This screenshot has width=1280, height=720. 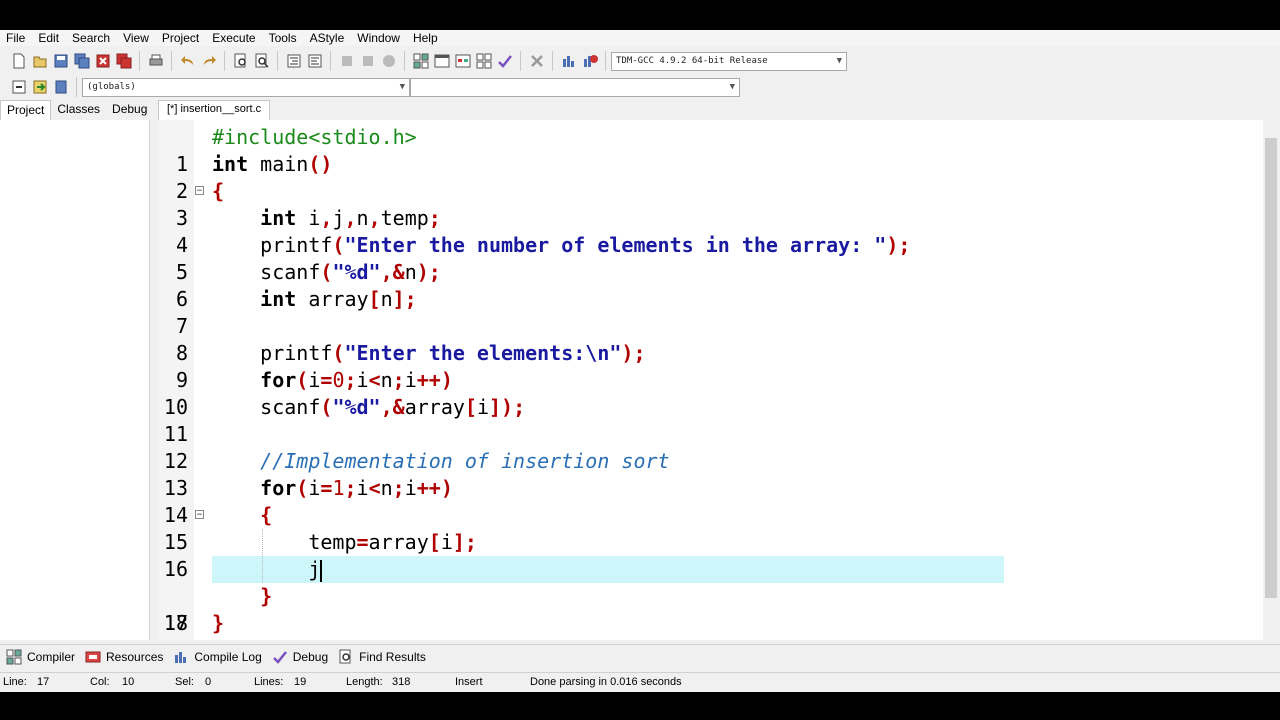 What do you see at coordinates (18, 87) in the screenshot?
I see `insert-icon` at bounding box center [18, 87].